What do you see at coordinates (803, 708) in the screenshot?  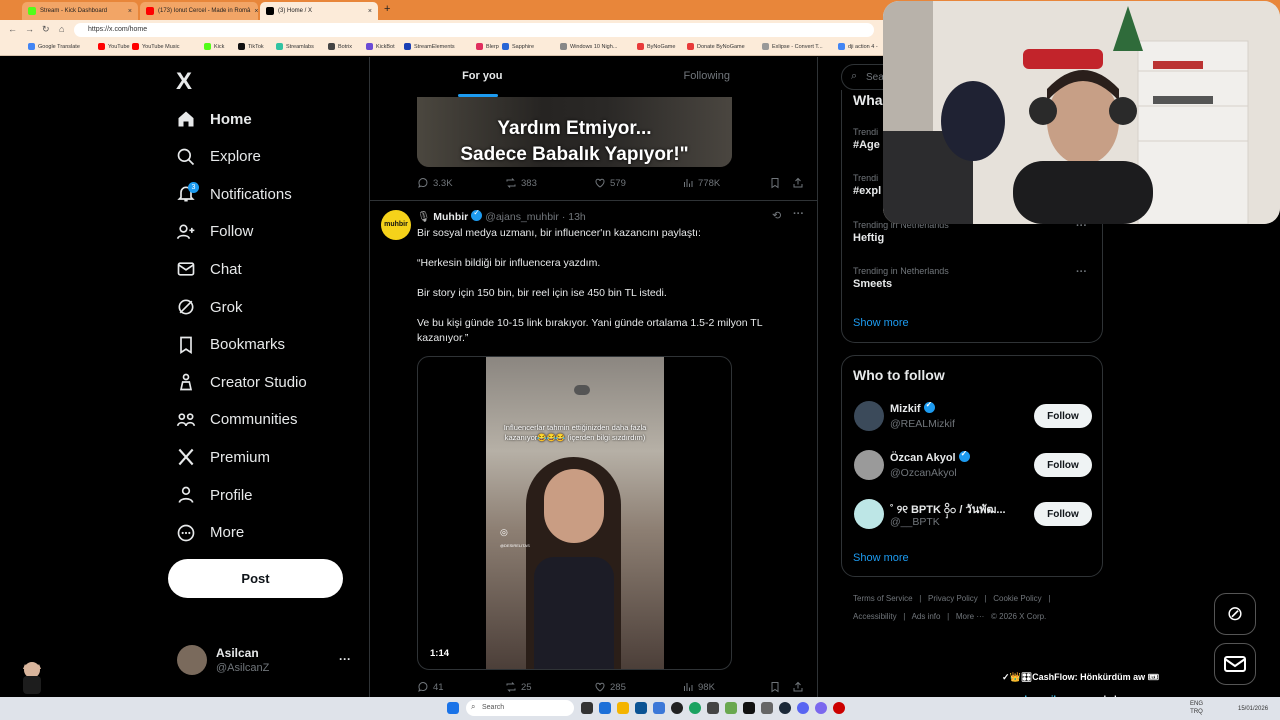 I see `discord-icon` at bounding box center [803, 708].